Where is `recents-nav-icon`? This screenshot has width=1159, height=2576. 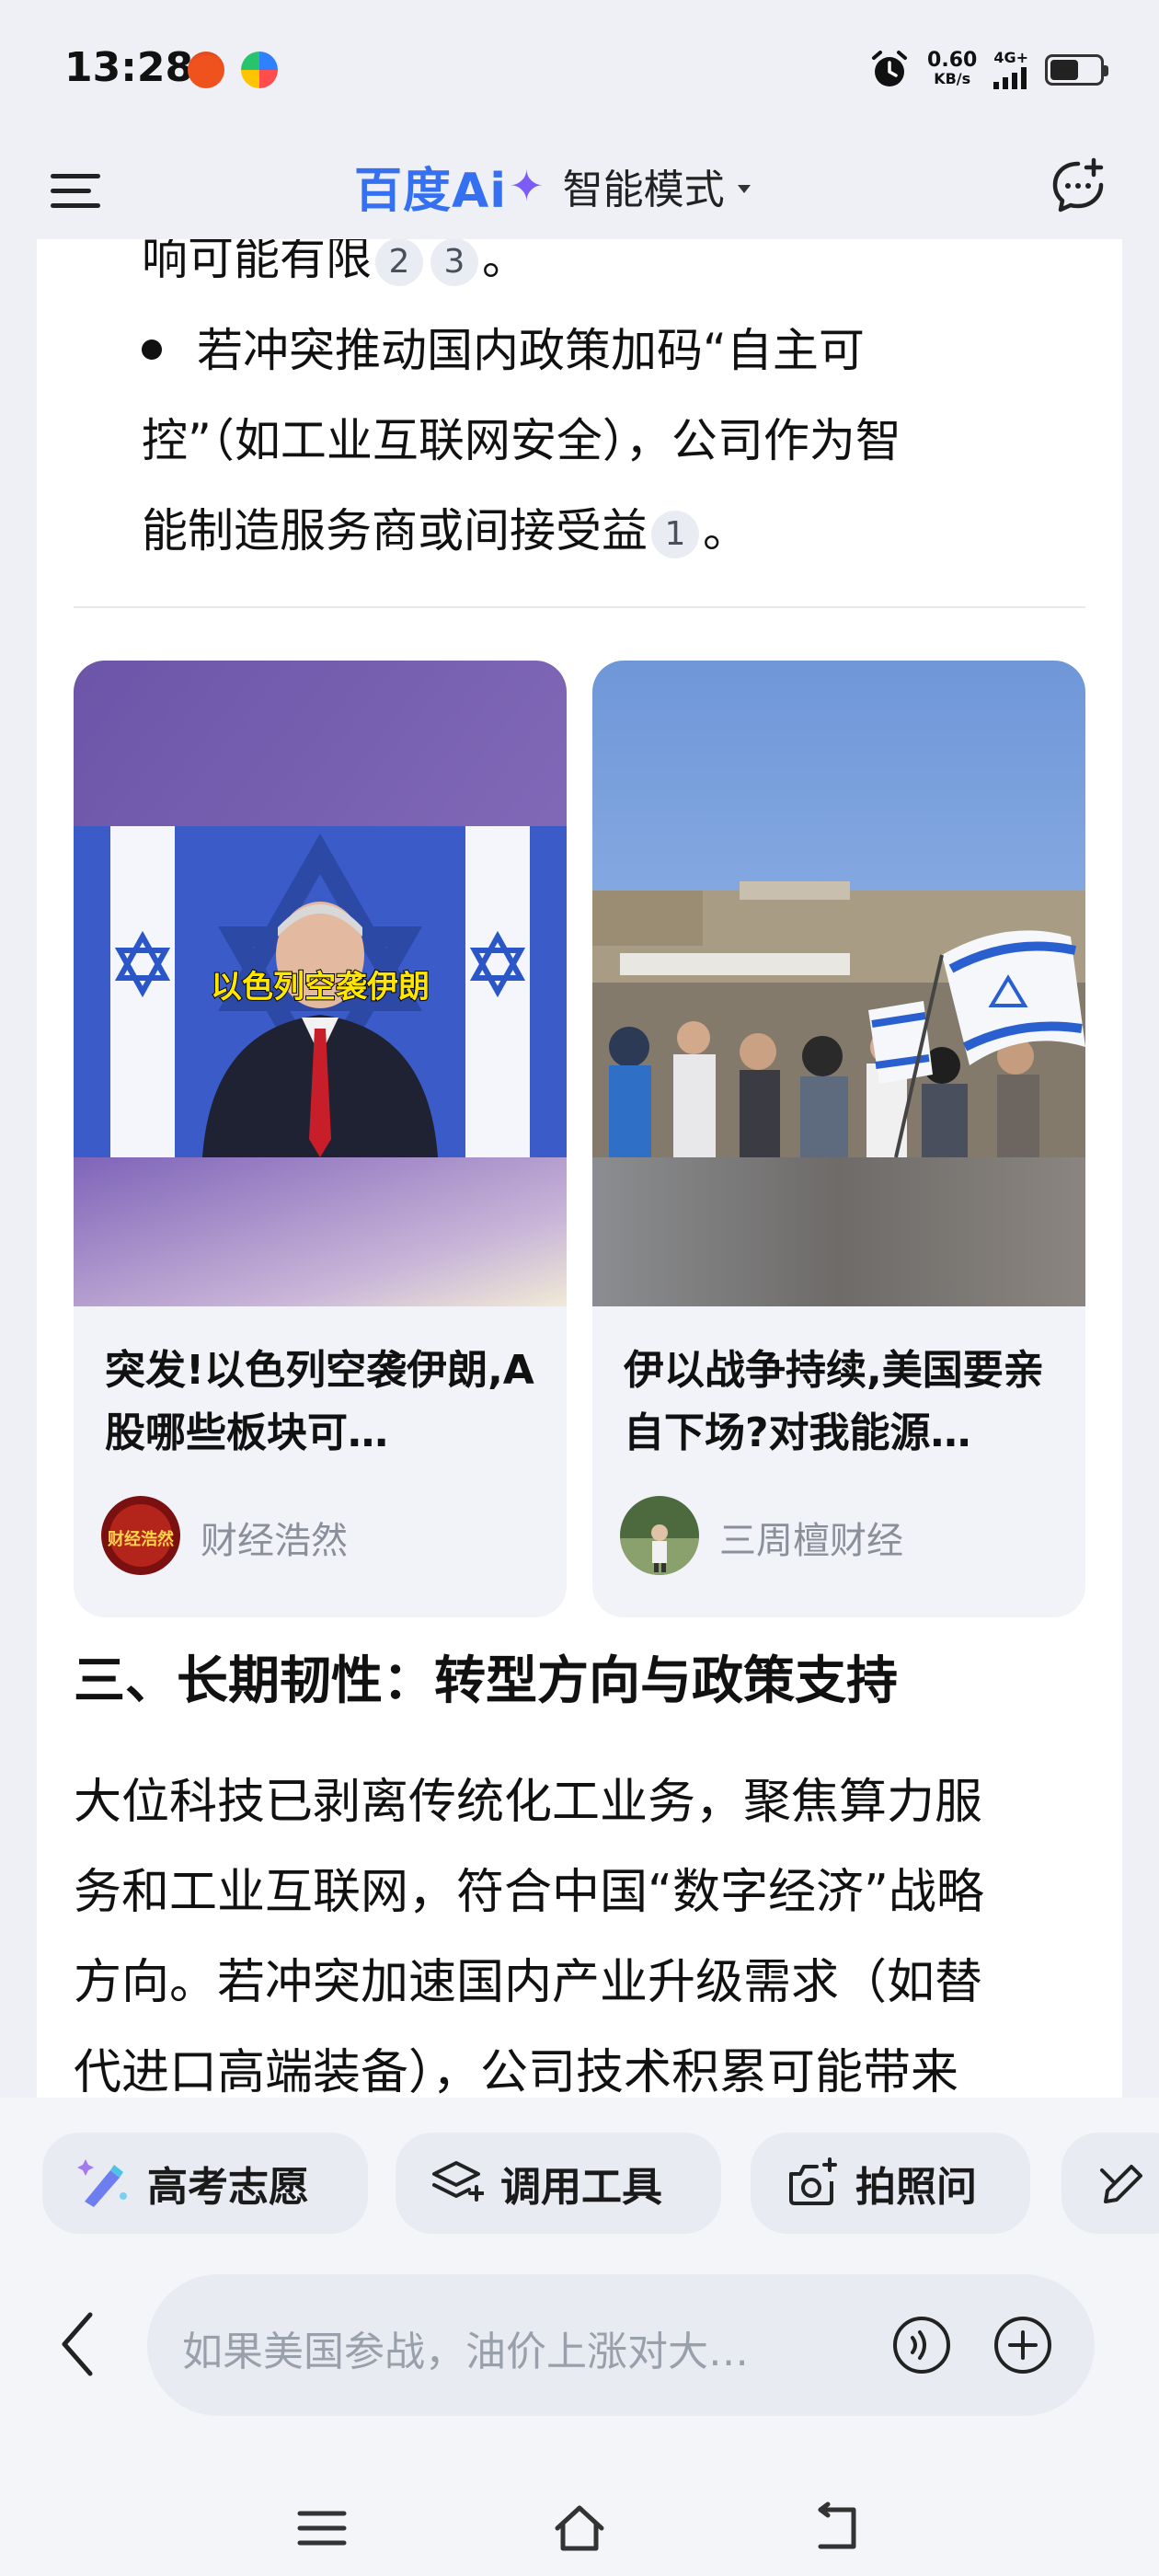 recents-nav-icon is located at coordinates (322, 2528).